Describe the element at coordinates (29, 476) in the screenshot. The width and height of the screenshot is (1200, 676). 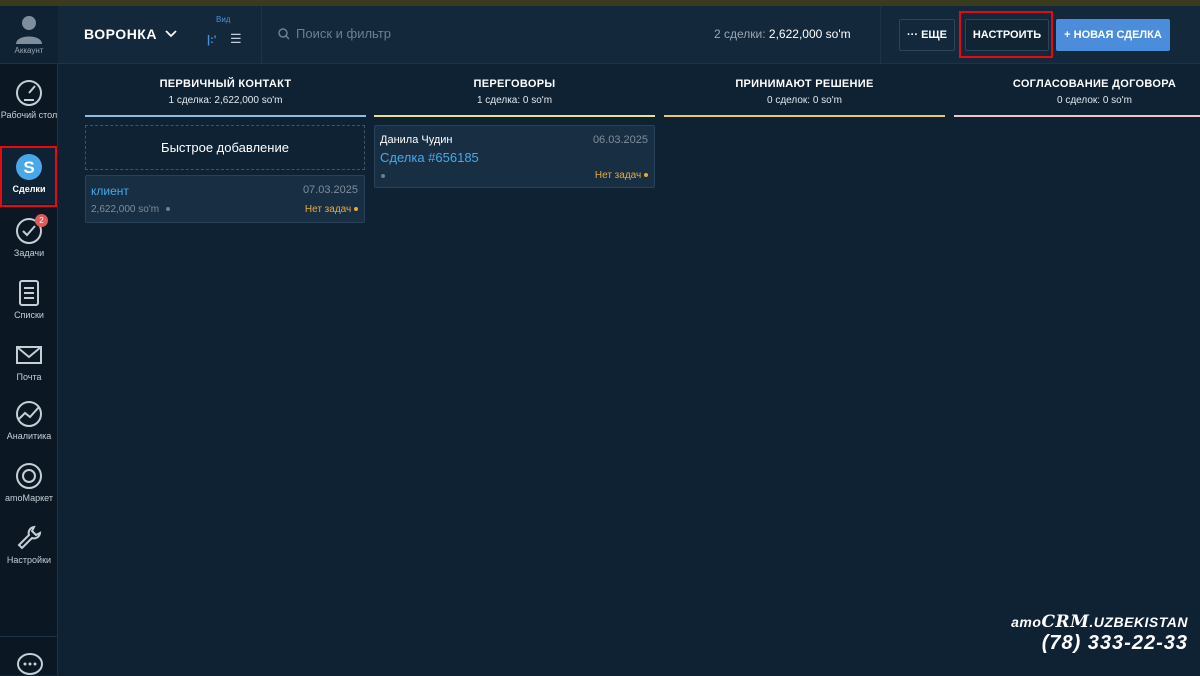
I see `market-icon` at that location.